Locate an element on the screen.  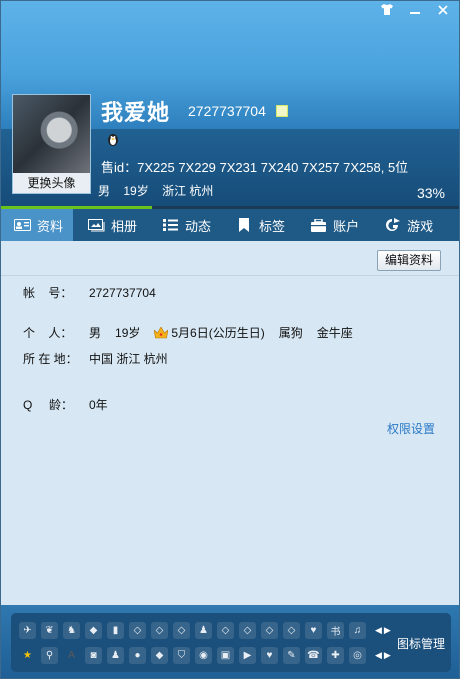
game-icon is located at coordinates (392, 225).